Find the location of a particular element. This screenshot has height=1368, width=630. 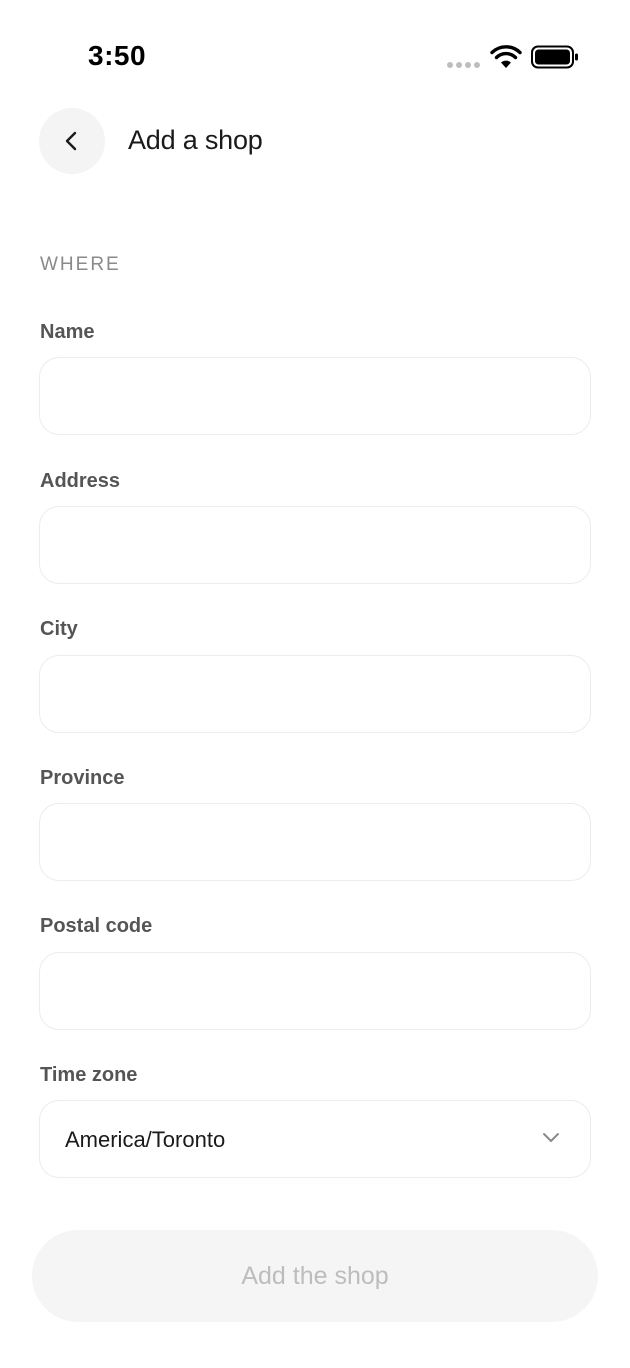

back-button is located at coordinates (72, 141).